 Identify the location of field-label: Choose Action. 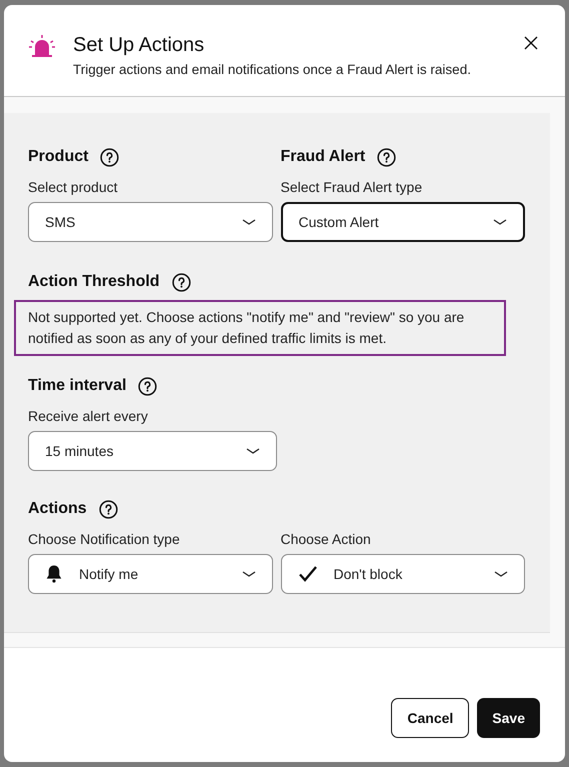
(326, 539).